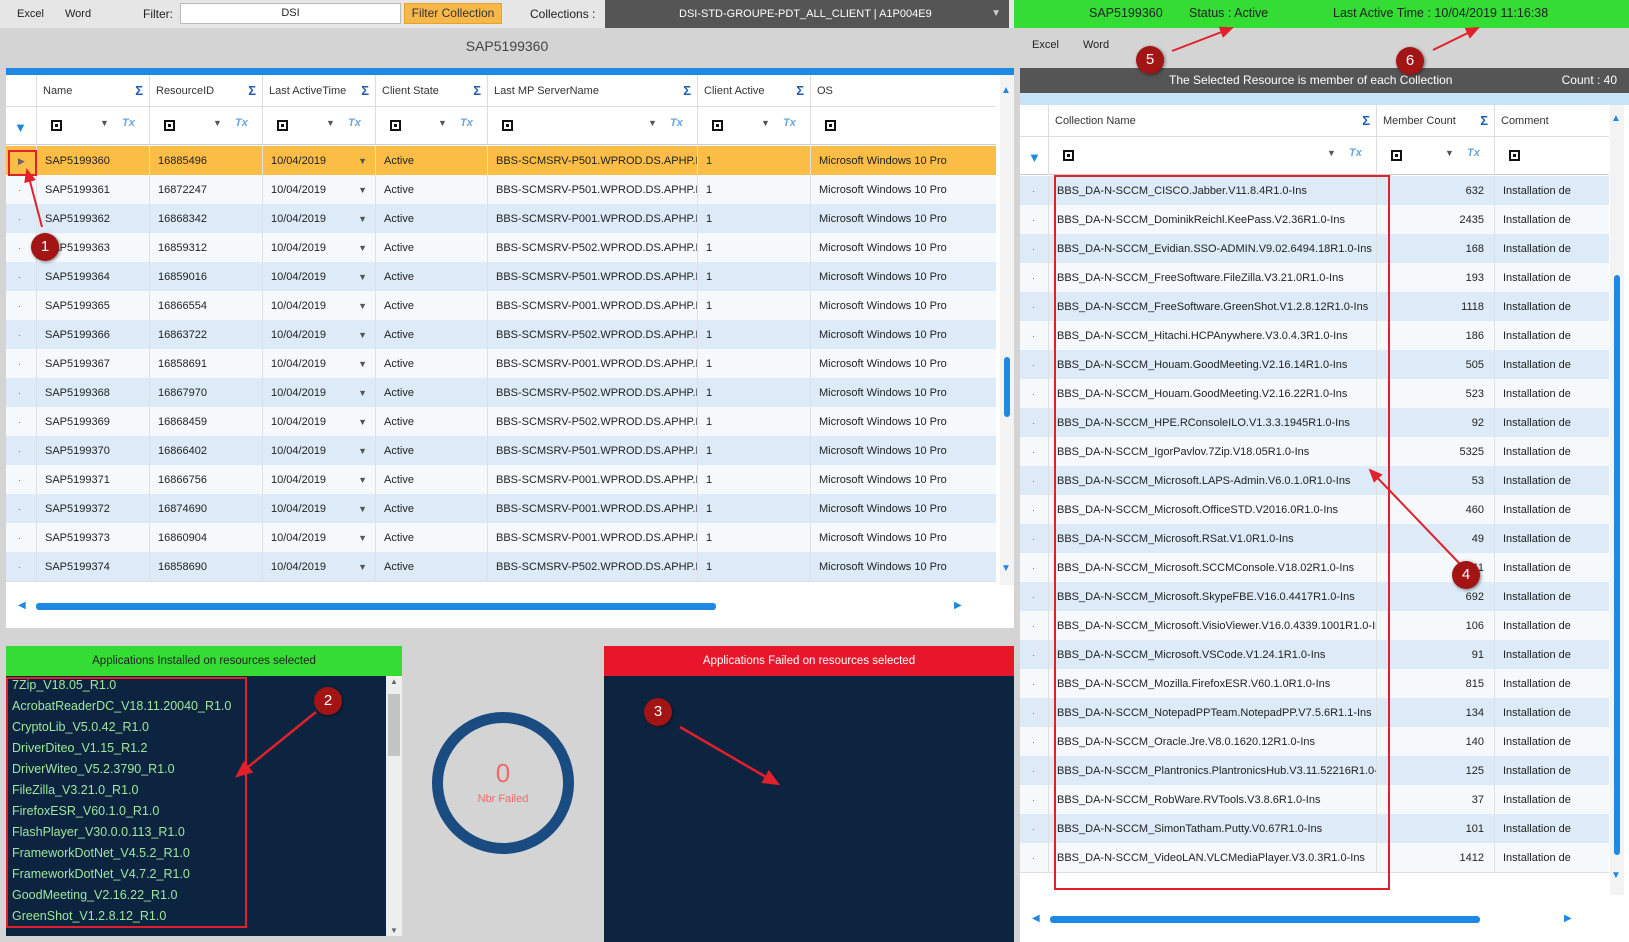  What do you see at coordinates (592, 91) in the screenshot?
I see `column-header: Last MP ServerName Σ` at bounding box center [592, 91].